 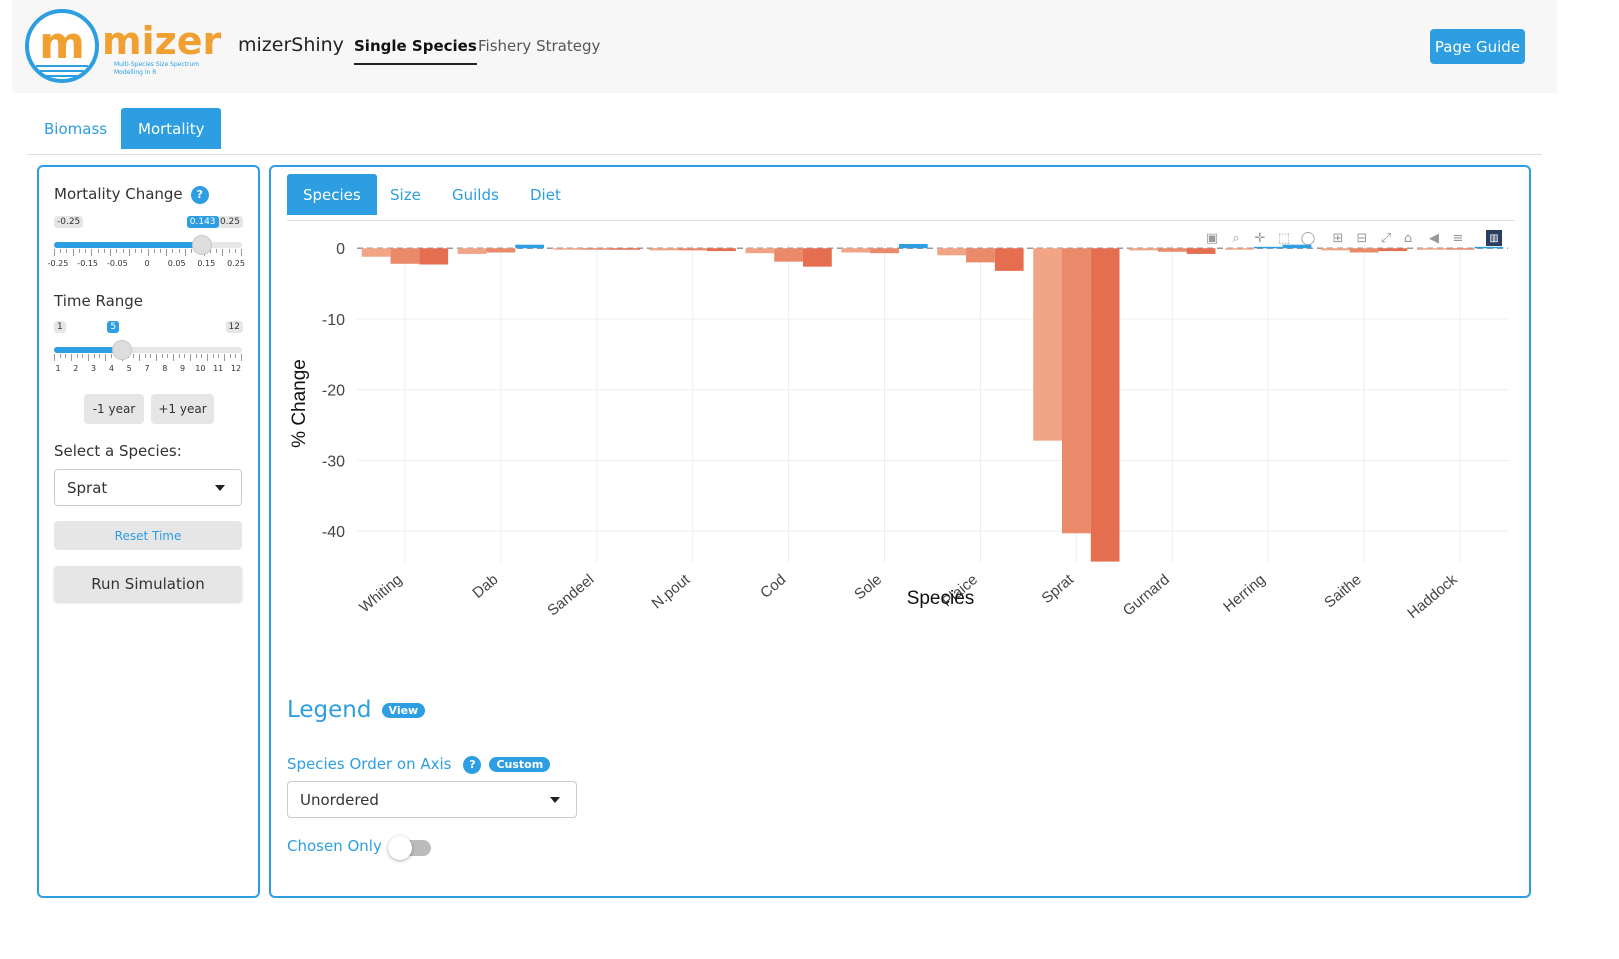 I want to click on plus-year-button: +1 year, so click(x=182, y=409).